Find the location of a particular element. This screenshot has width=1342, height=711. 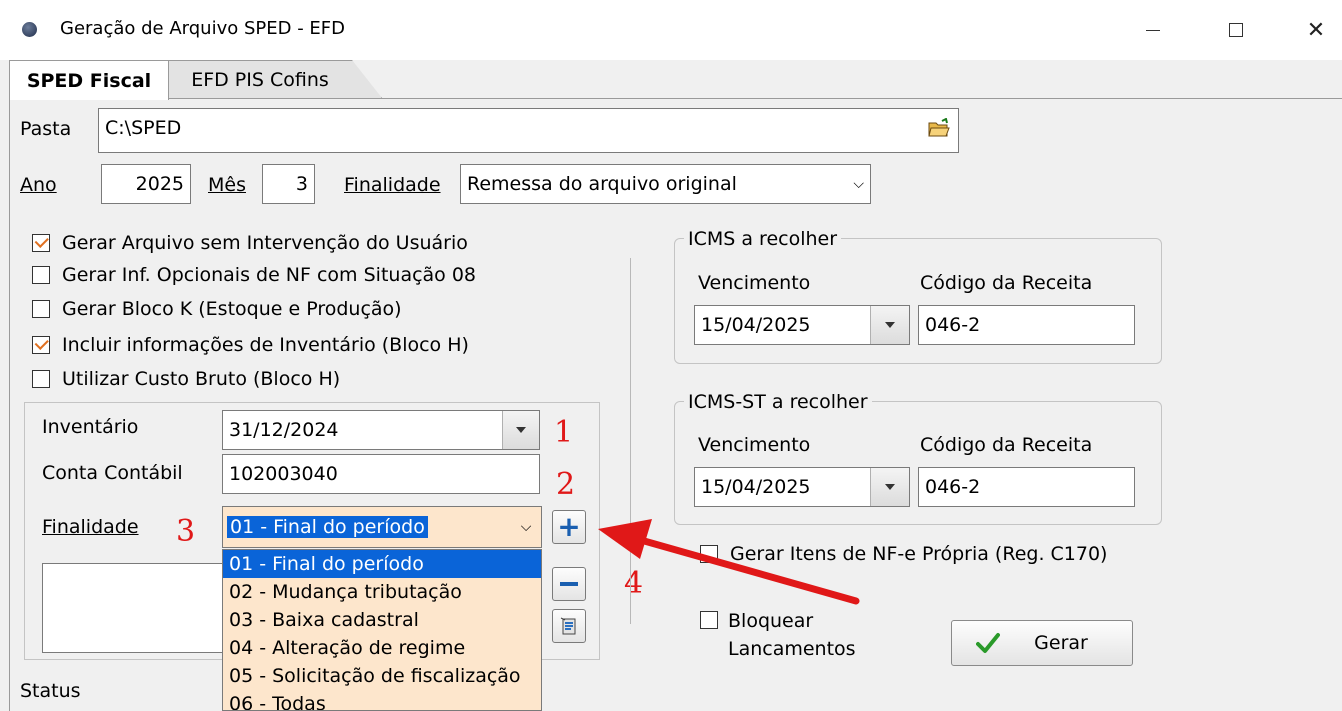

finalidade-value: Remessa do arquivo original is located at coordinates (602, 184).